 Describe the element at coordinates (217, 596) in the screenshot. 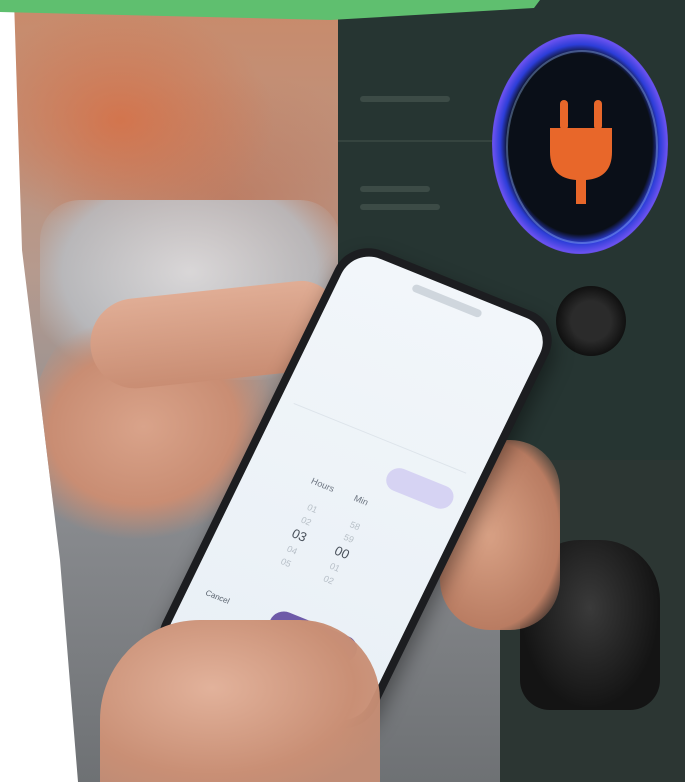

I see `cancel-button: Cancel` at that location.